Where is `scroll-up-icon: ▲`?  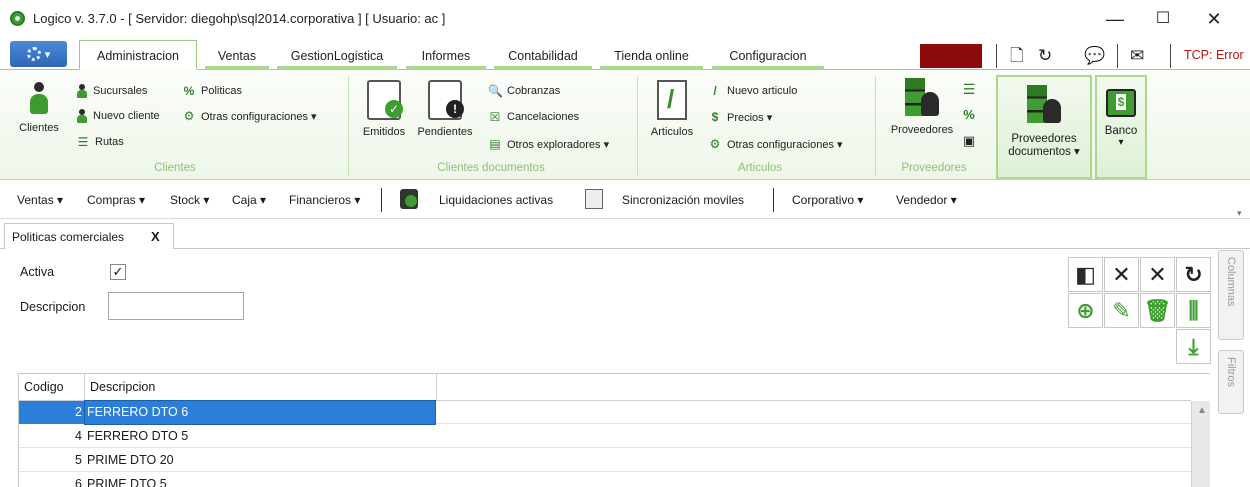
scroll-up-icon: ▲ is located at coordinates (1202, 410).